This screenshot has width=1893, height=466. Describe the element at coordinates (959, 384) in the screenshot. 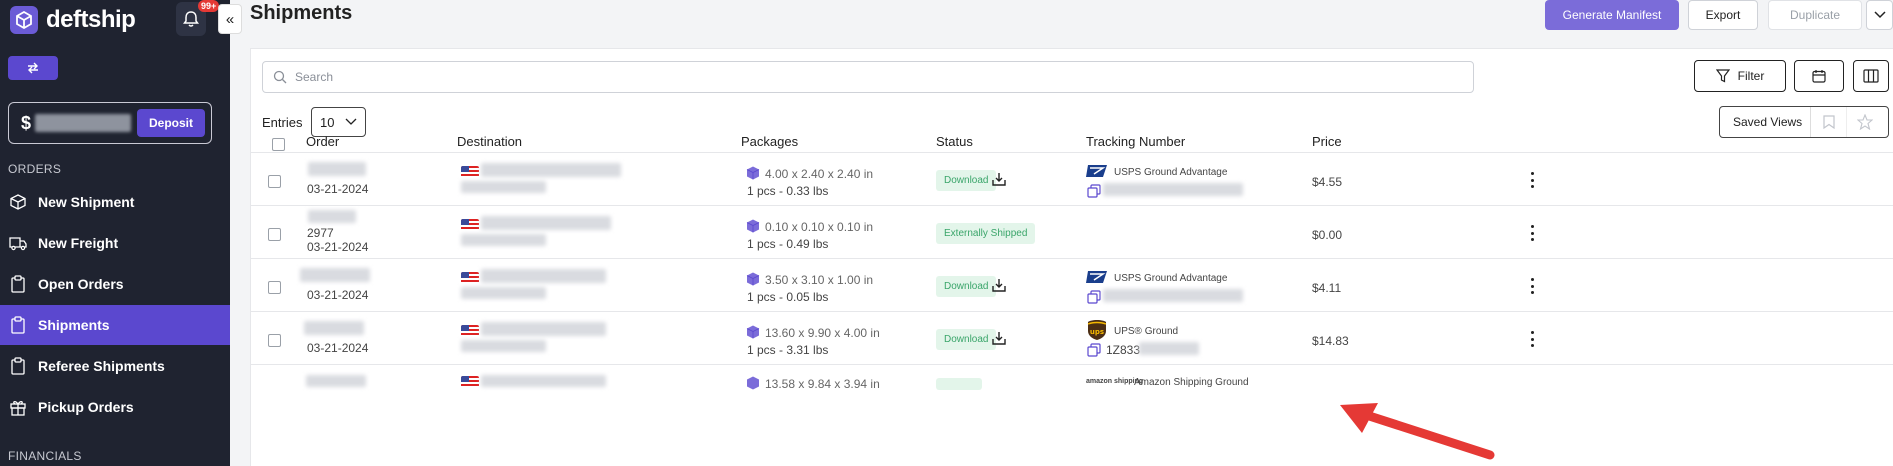

I see `status-badge` at that location.